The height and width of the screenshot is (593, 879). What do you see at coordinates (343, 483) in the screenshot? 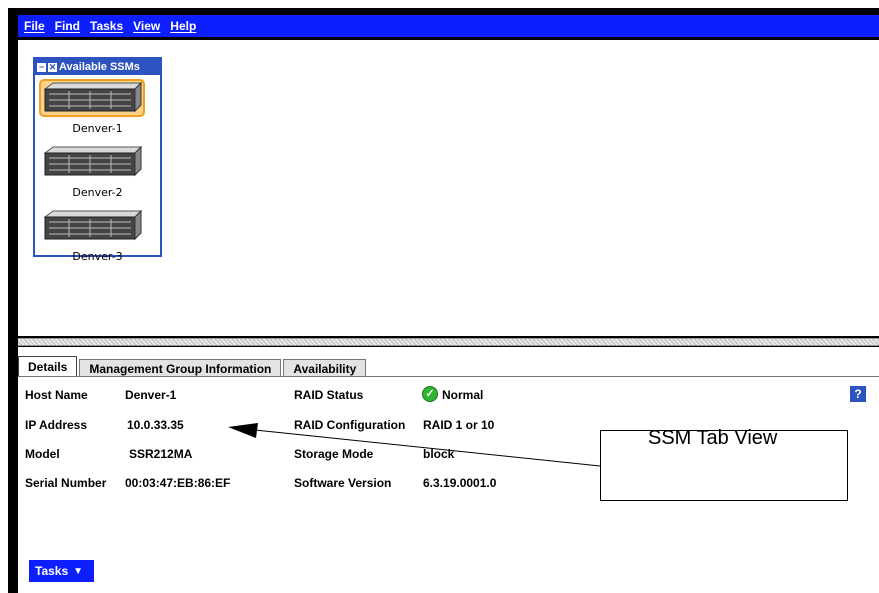
I see `software-version-label: Software Version` at bounding box center [343, 483].